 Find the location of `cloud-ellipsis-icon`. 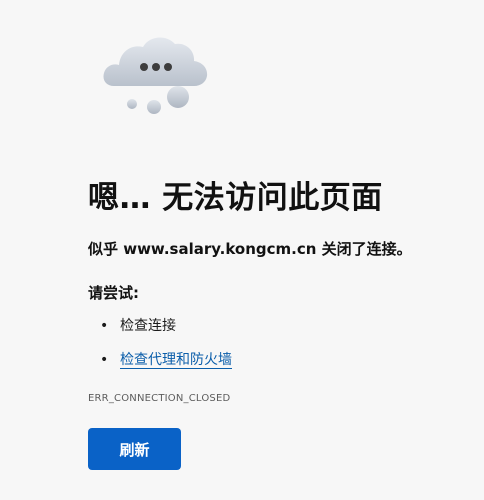

cloud-ellipsis-icon is located at coordinates (156, 74).